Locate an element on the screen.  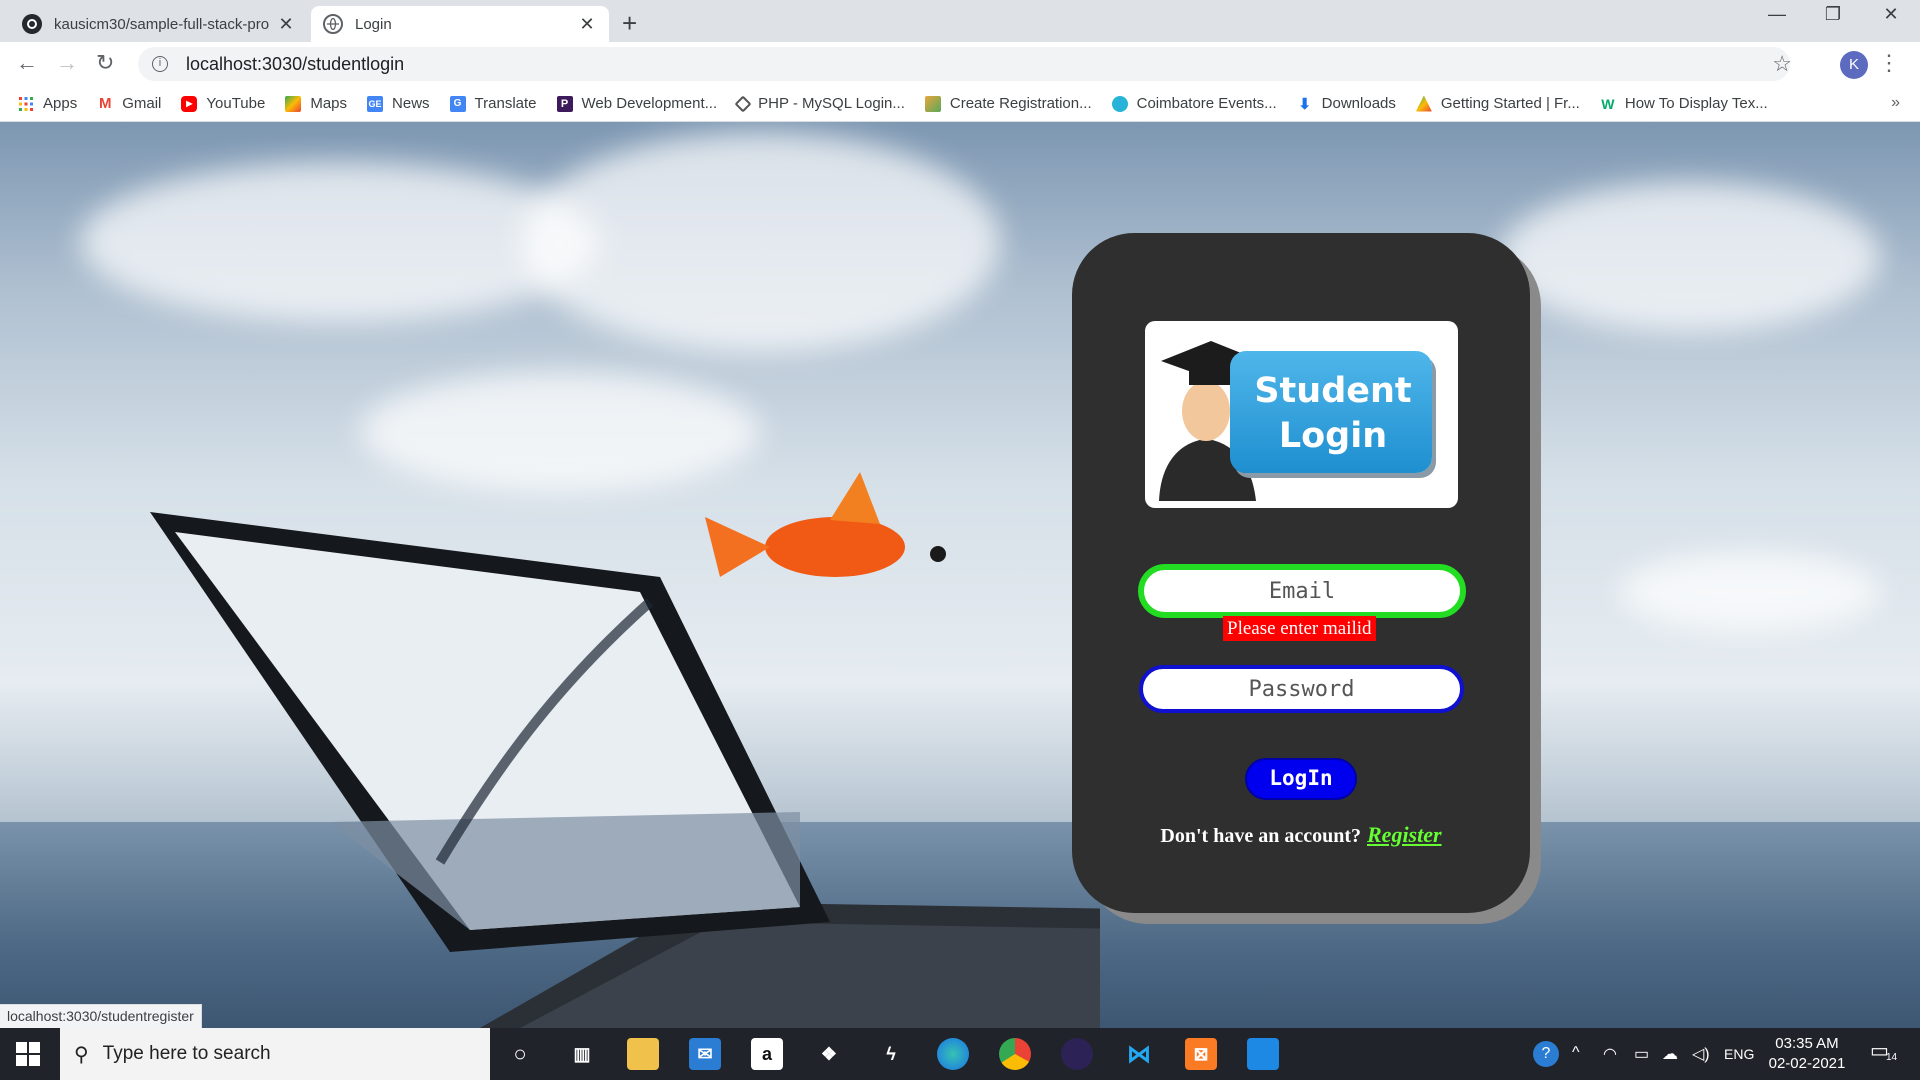
new-tab-button: + is located at coordinates (629, 23).